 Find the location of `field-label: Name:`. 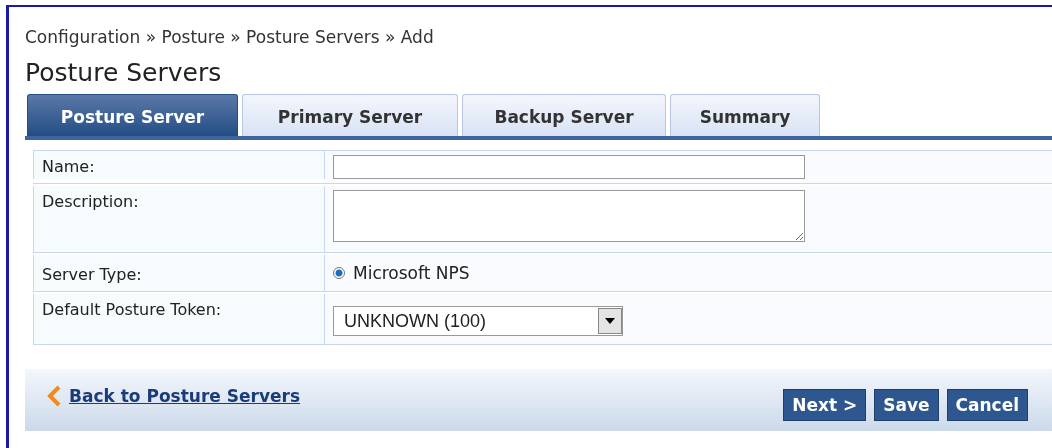

field-label: Name: is located at coordinates (179, 165).